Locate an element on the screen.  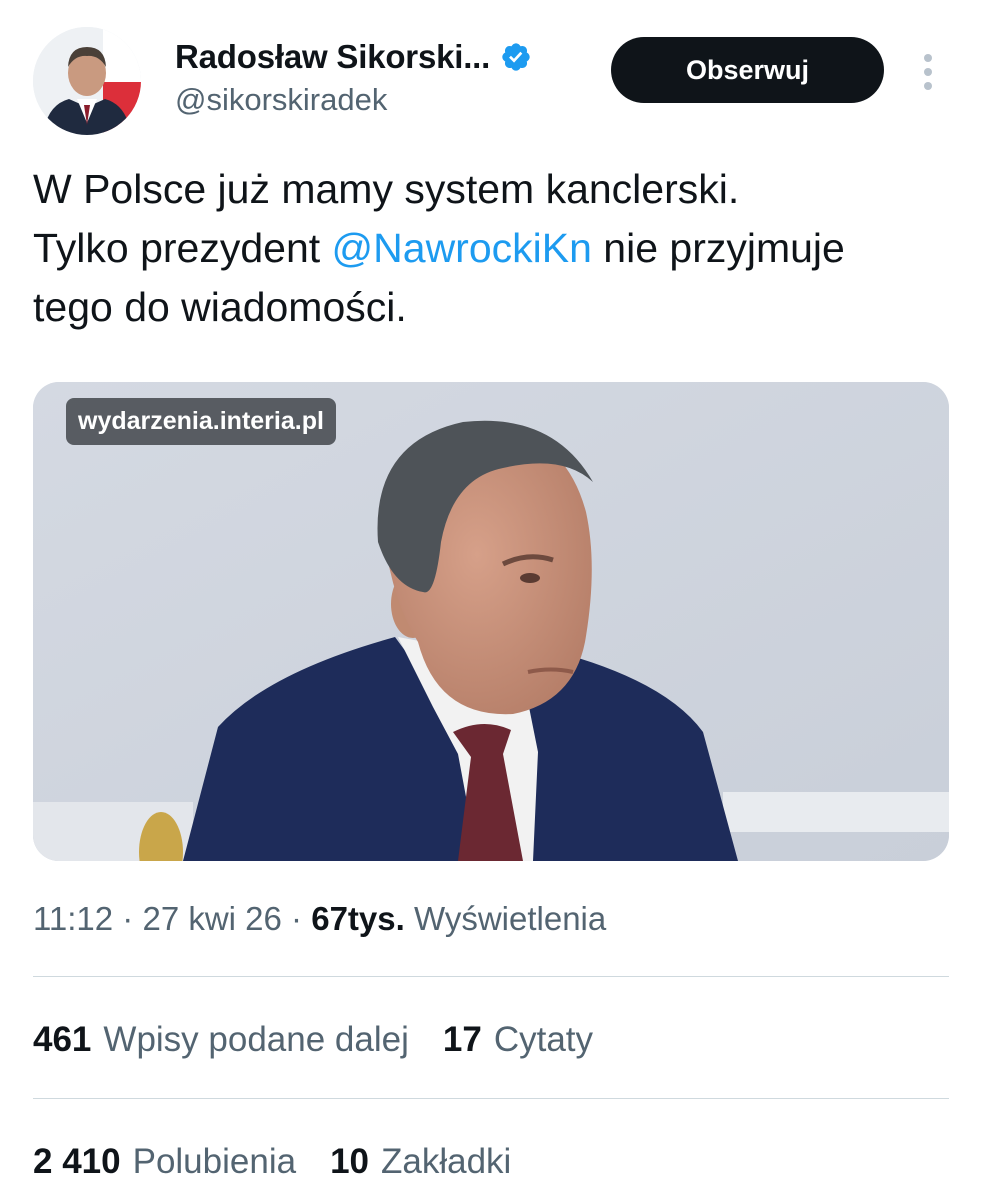
stat-label: Cytaty is located at coordinates (543, 1039).